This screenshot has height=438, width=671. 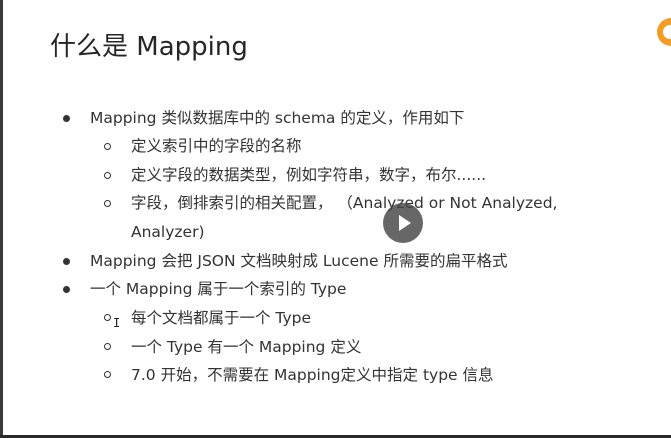 What do you see at coordinates (246, 347) in the screenshot?
I see `sub-bullet-text: 一个 Type 有一个 Mapping 定义` at bounding box center [246, 347].